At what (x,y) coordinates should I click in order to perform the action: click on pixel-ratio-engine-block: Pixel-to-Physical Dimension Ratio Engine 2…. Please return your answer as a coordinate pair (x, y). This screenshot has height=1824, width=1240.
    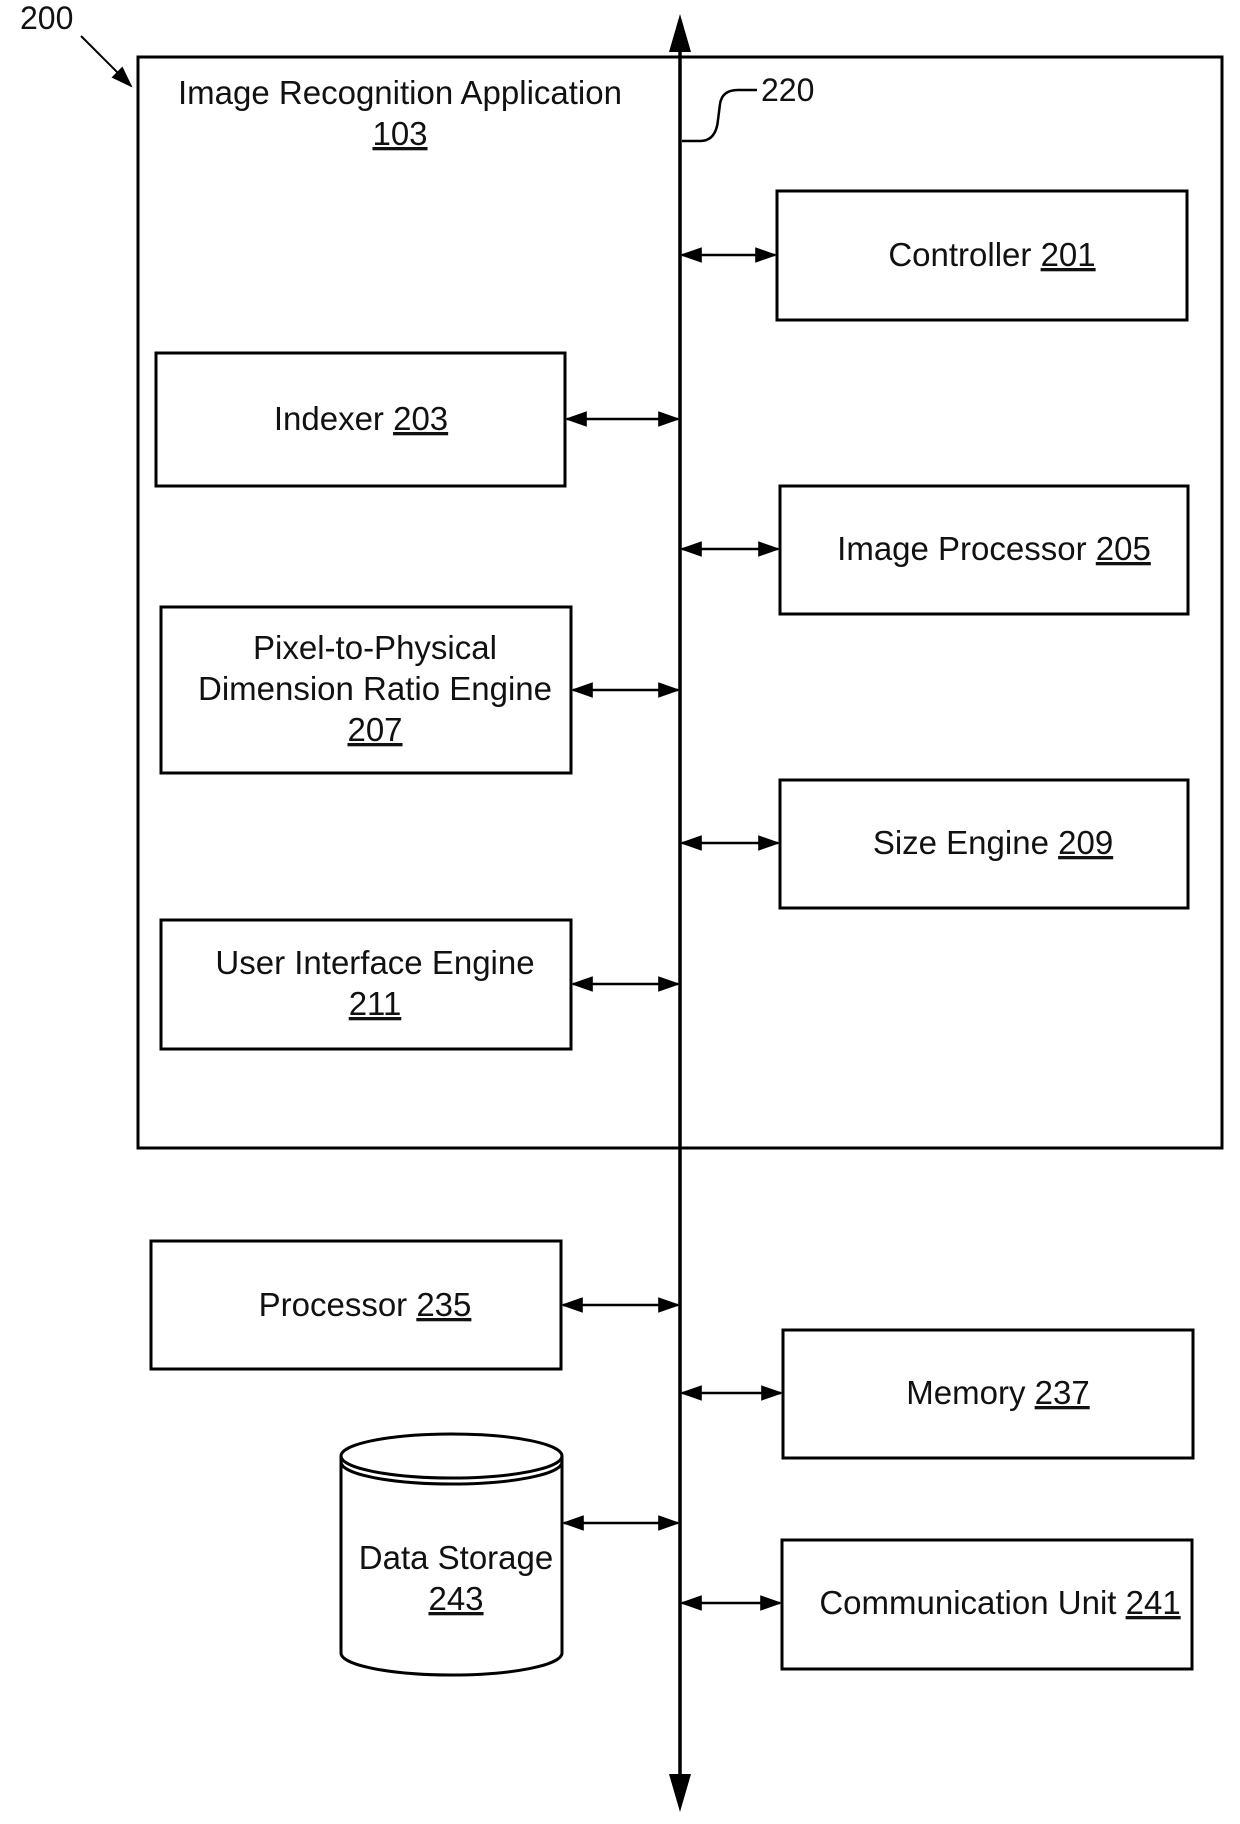
    Looking at the image, I should click on (366, 690).